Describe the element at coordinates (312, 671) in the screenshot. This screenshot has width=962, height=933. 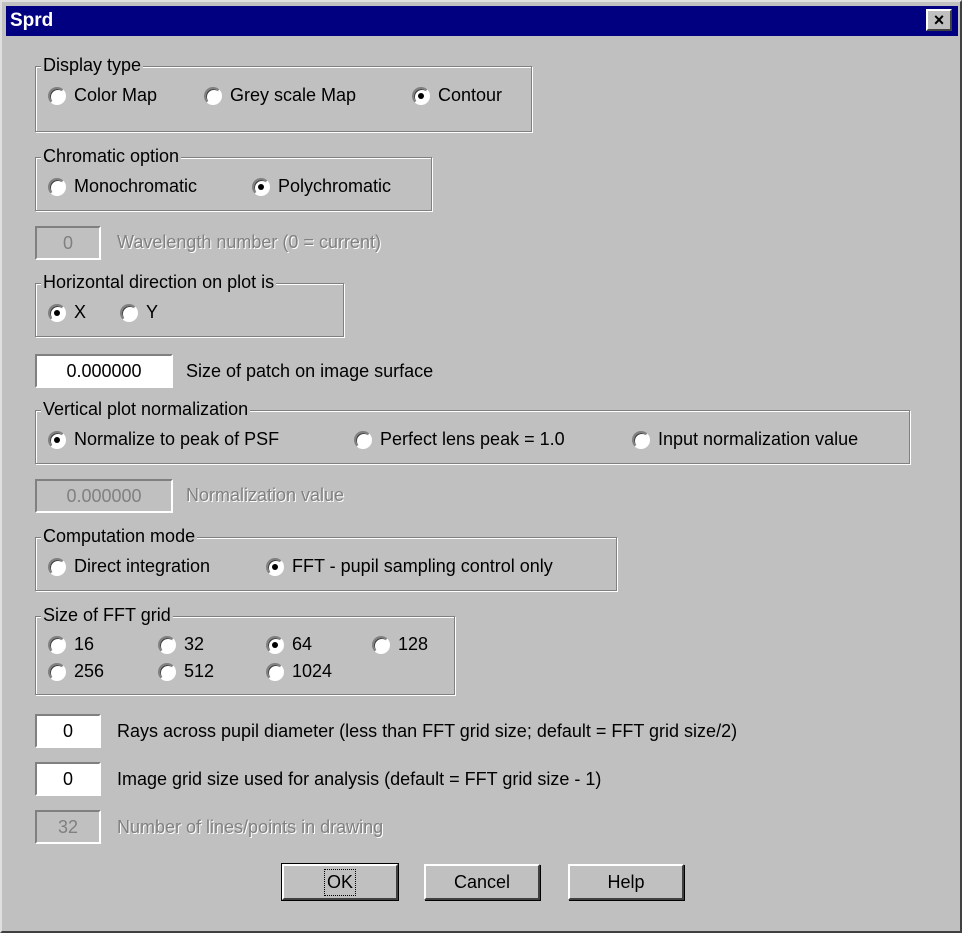
I see `radio-label: 1024` at that location.